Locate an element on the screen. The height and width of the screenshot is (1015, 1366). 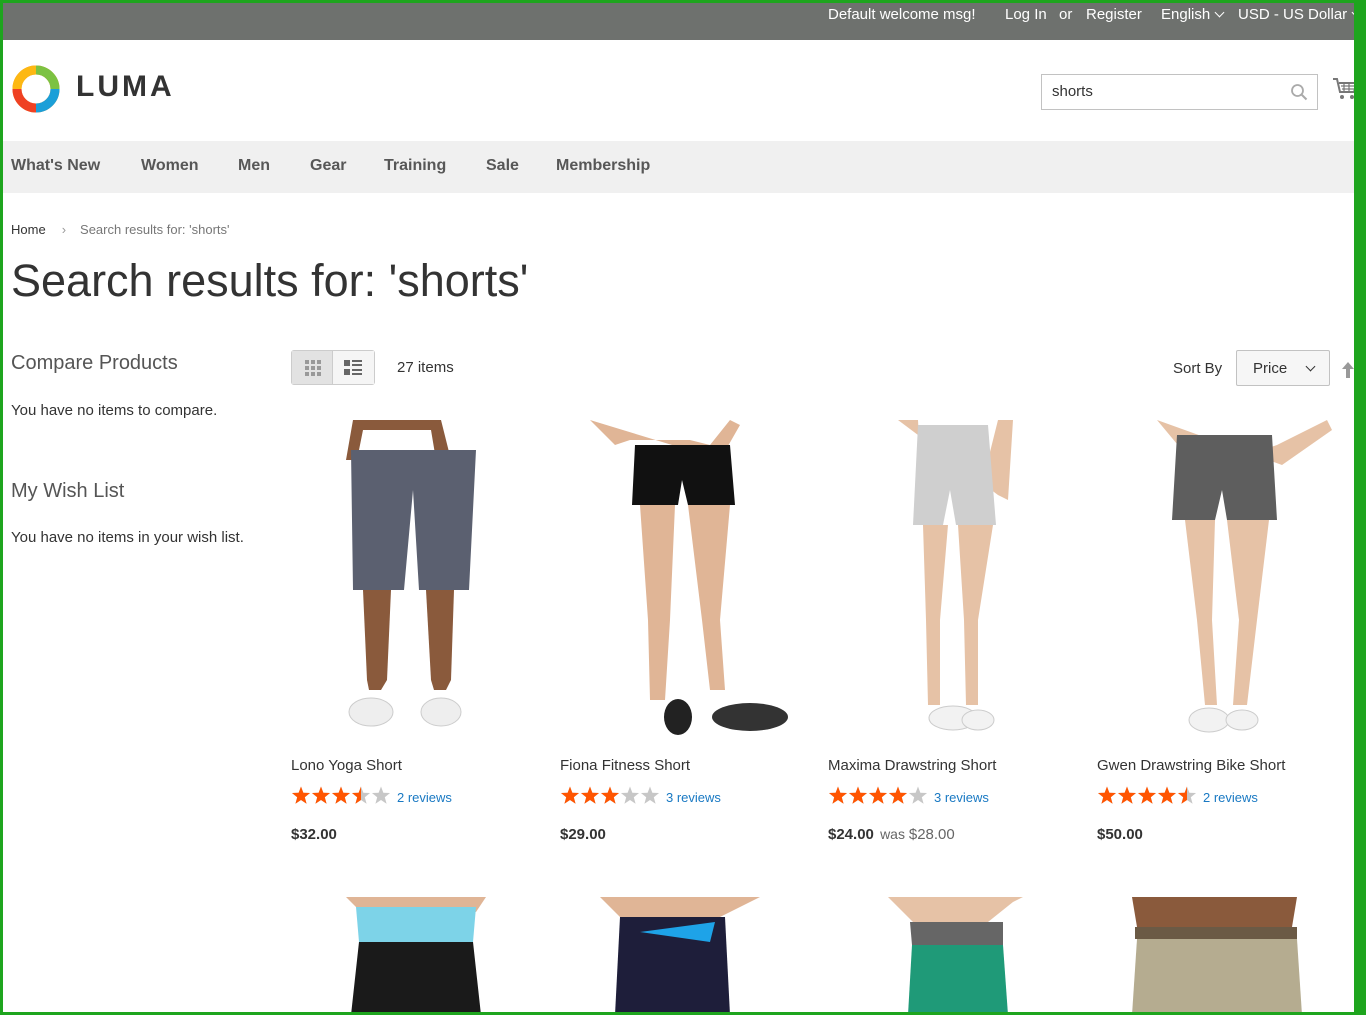
search-box is located at coordinates (1179, 92).